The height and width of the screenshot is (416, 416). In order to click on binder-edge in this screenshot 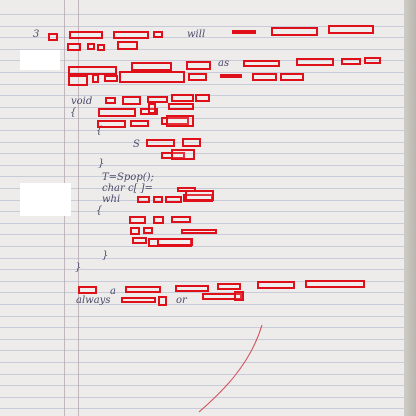, I will do `click(410, 208)`.